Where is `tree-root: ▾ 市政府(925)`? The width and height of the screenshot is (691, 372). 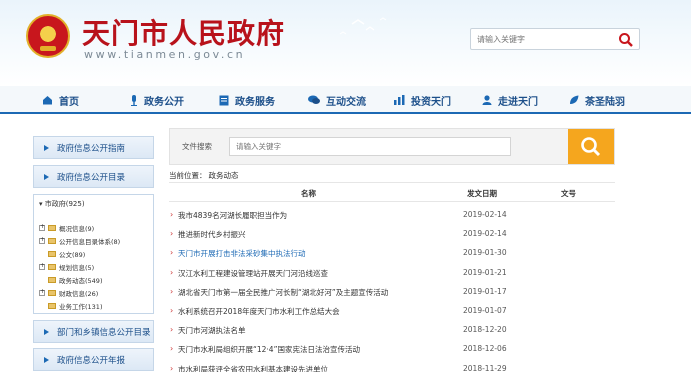
tree-root: ▾ 市政府(925) is located at coordinates (62, 204).